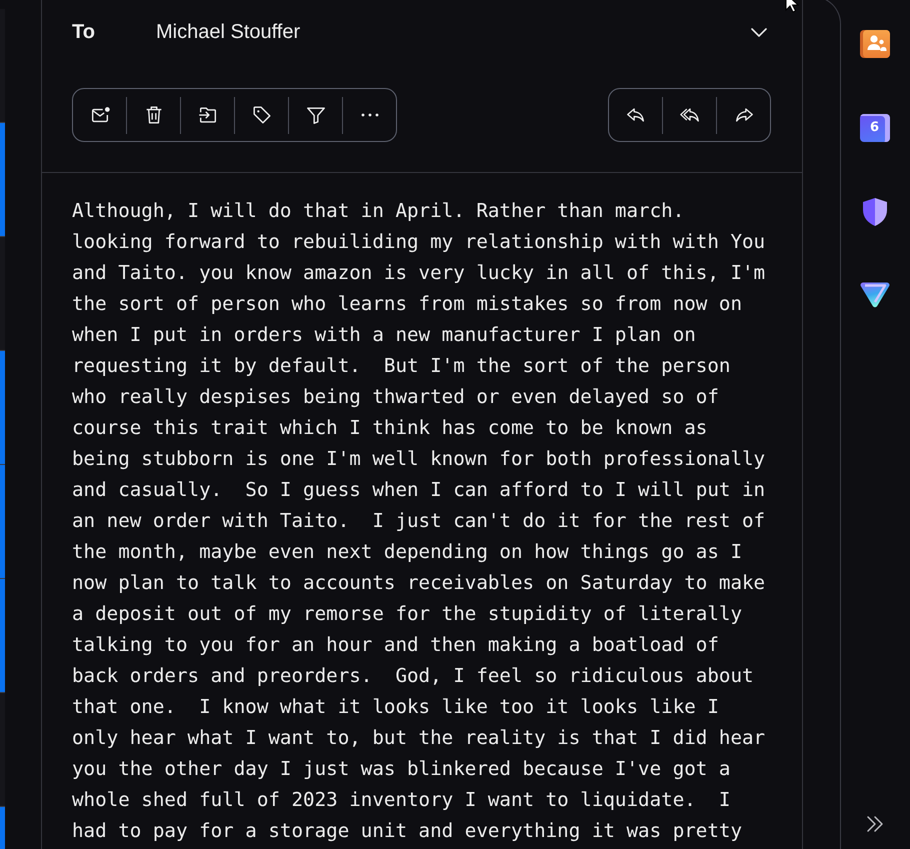 This screenshot has width=910, height=849. I want to click on shield-icon, so click(874, 212).